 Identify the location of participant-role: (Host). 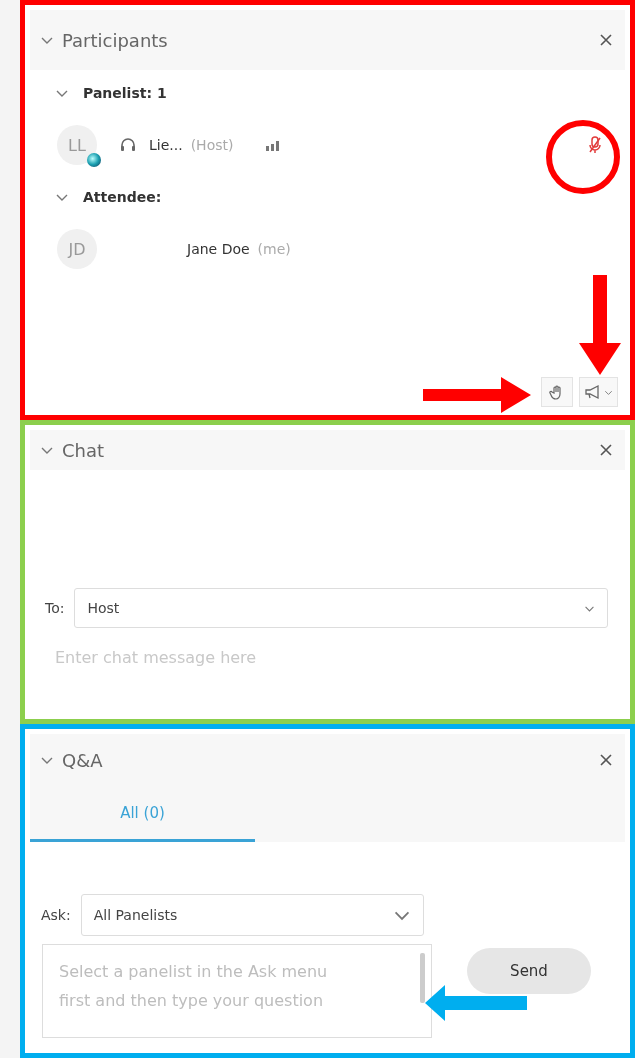
(212, 145).